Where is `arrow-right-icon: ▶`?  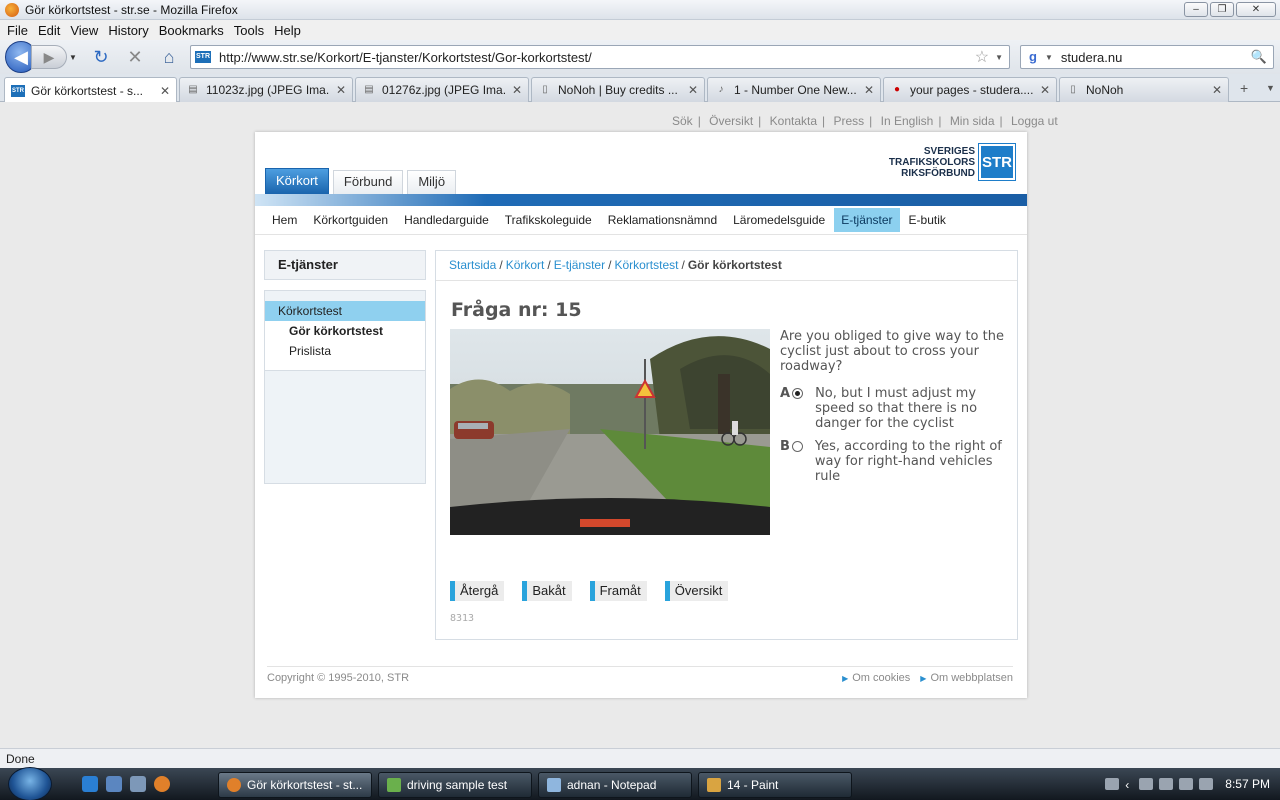
arrow-right-icon: ▶ is located at coordinates (923, 678).